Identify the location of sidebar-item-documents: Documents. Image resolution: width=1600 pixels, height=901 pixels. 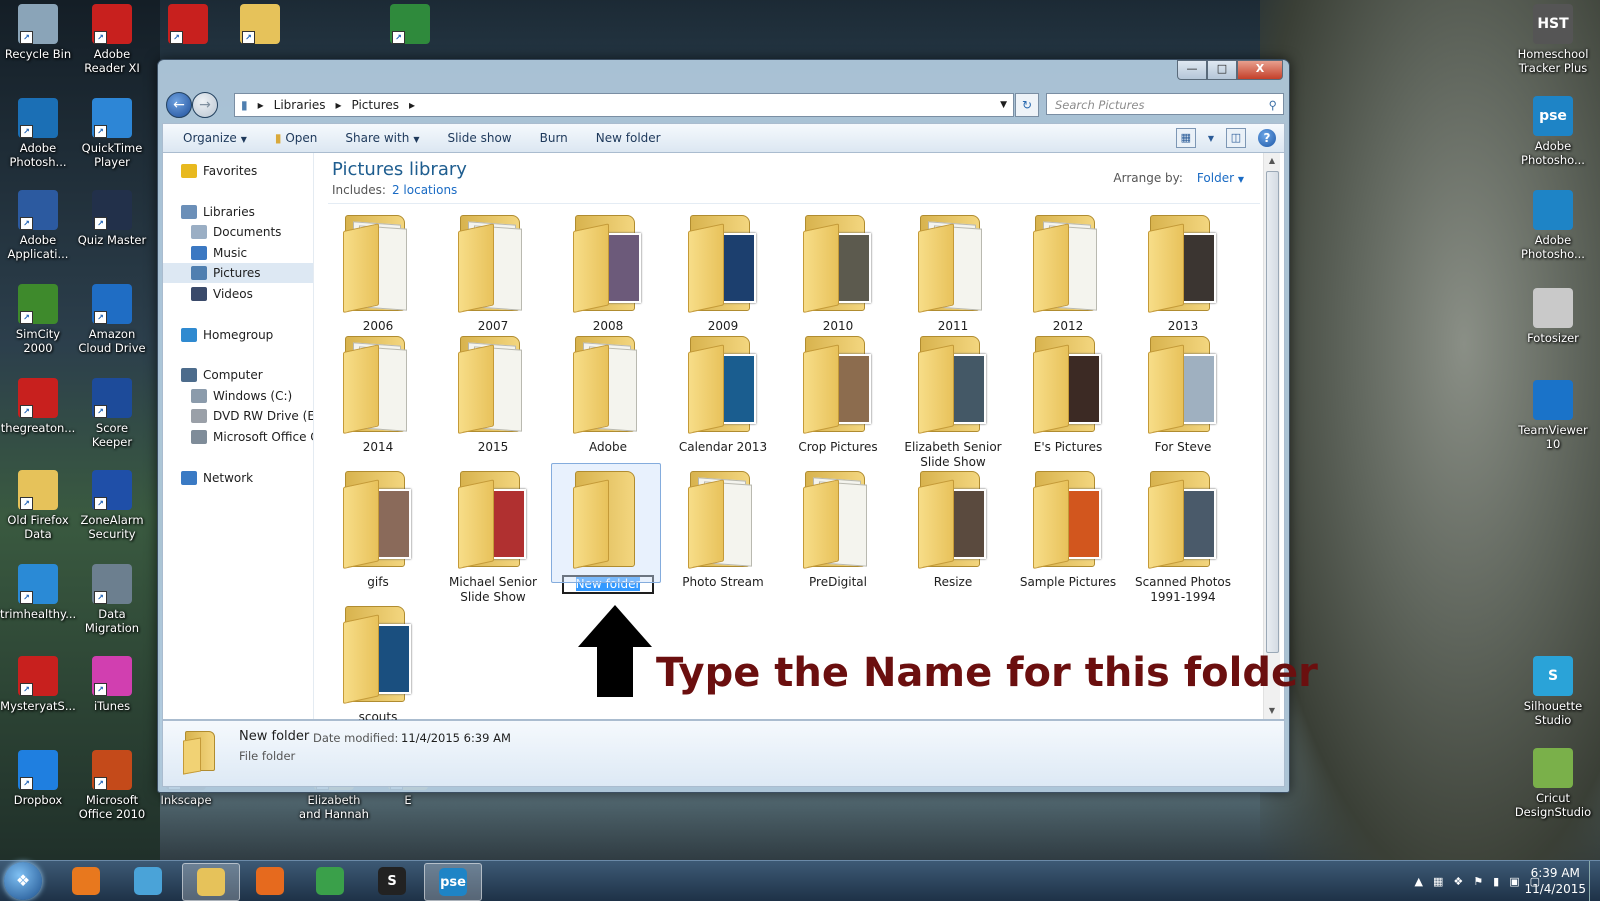
(238, 232).